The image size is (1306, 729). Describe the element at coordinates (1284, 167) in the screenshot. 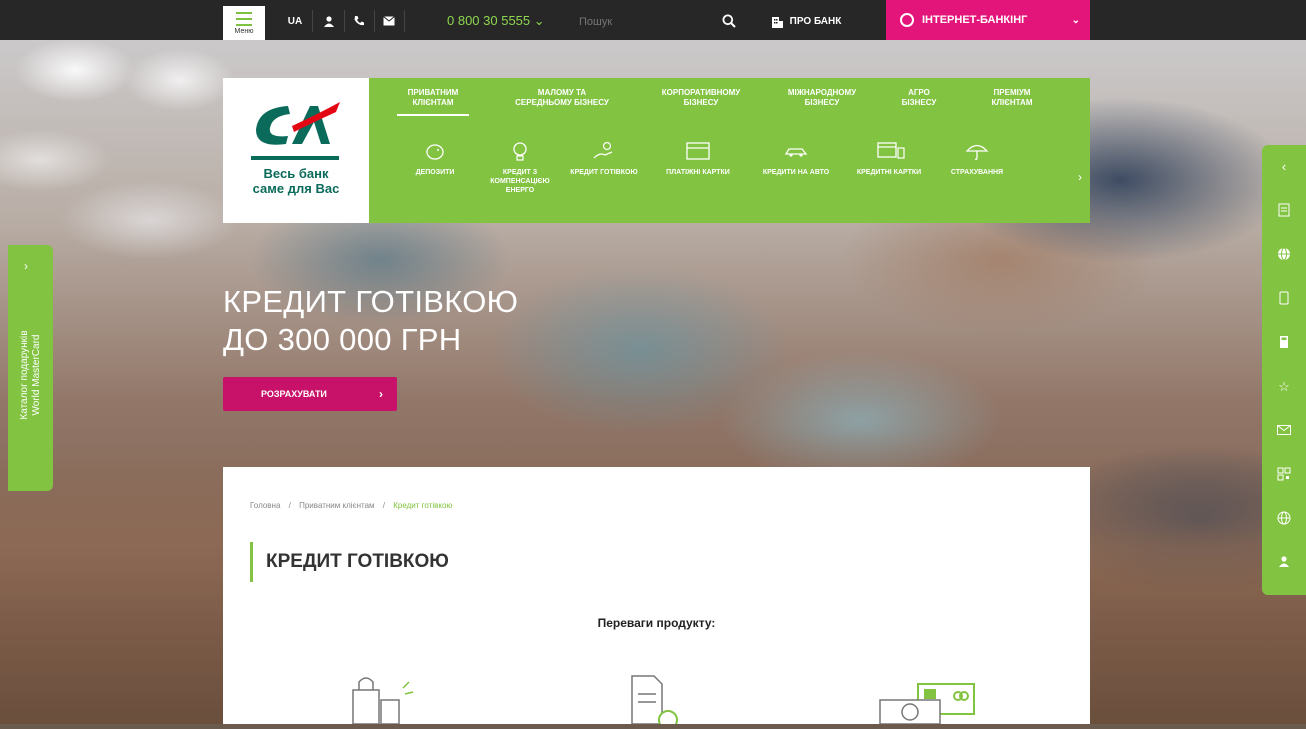

I see `chevron-left-icon: ‹` at that location.